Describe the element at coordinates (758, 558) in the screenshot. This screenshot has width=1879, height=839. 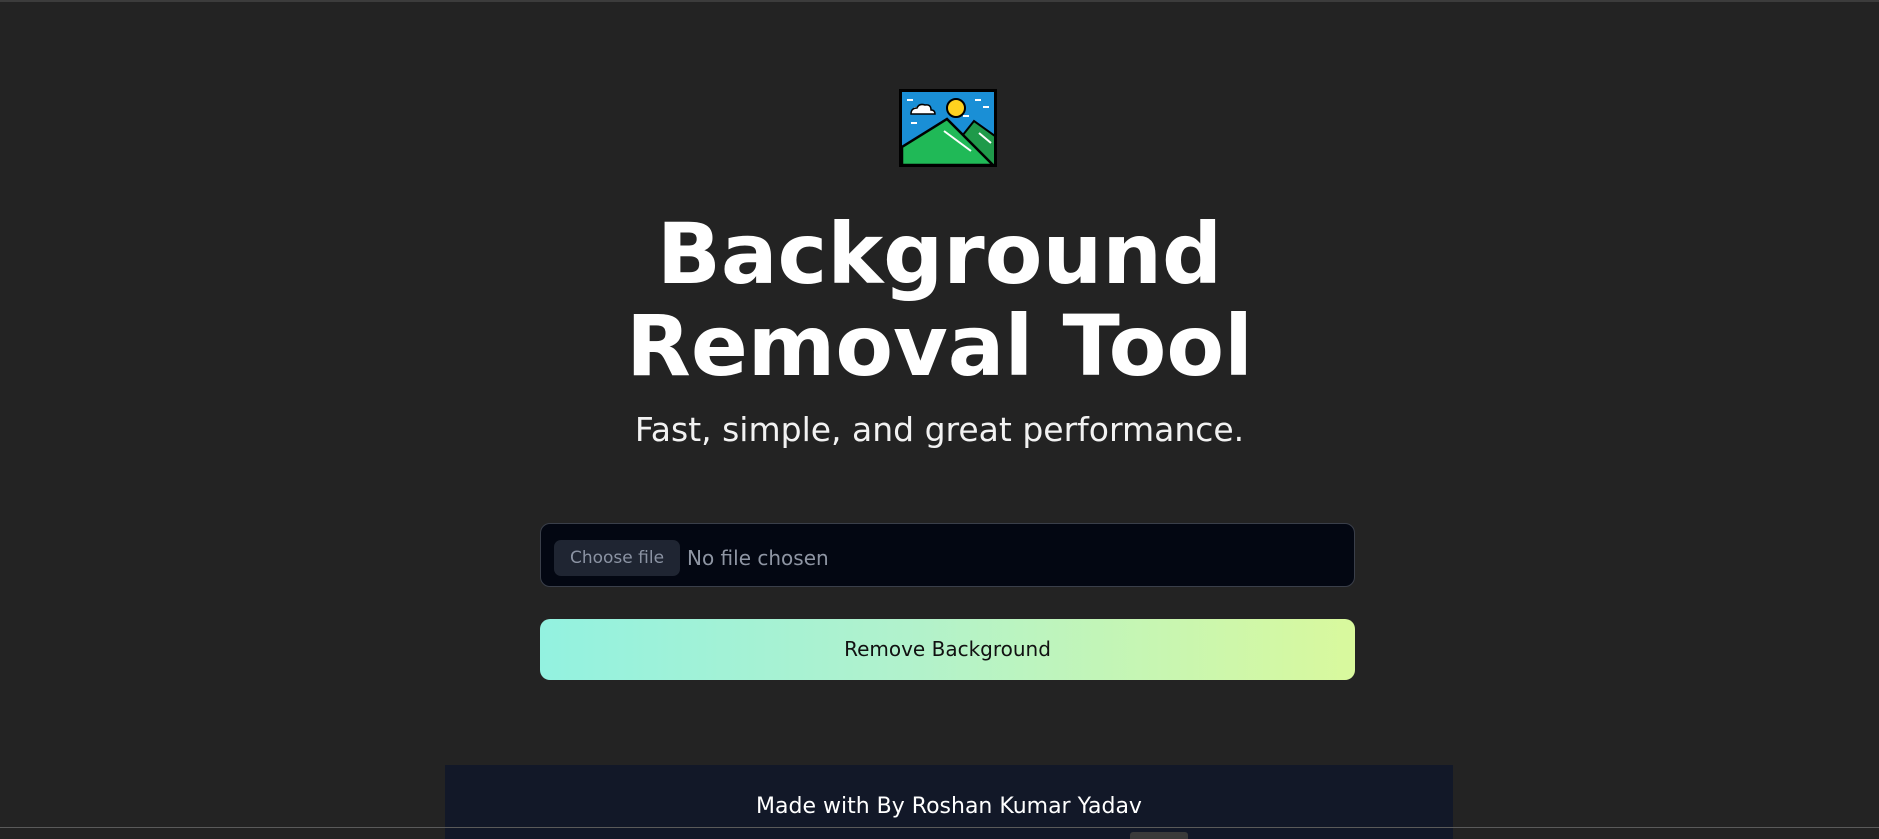
I see `file-status-text: No file chosen` at that location.